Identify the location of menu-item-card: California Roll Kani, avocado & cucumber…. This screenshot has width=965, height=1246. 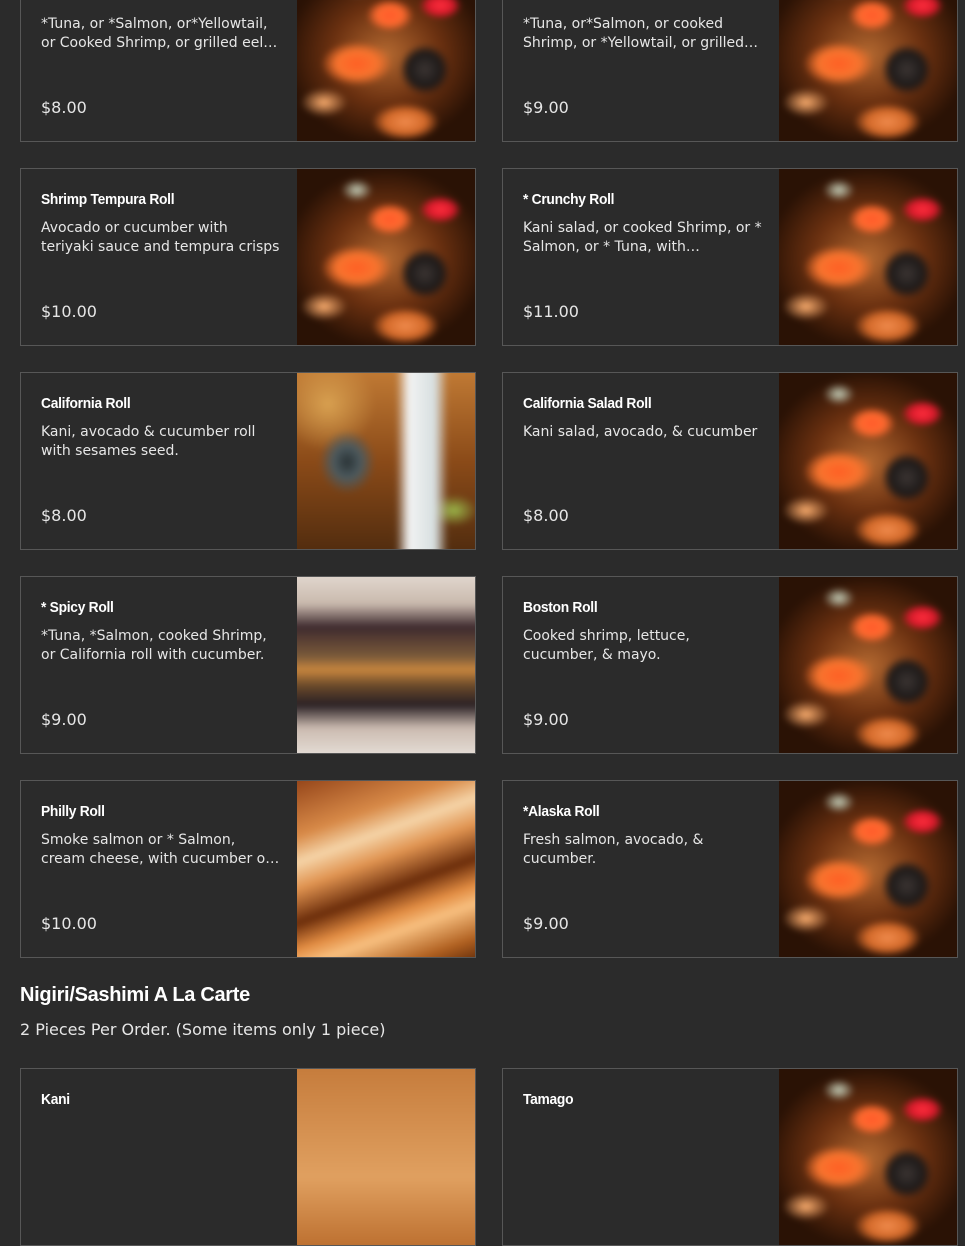
(248, 461).